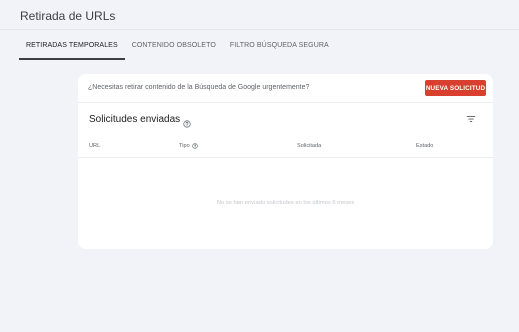 The image size is (519, 332). Describe the element at coordinates (259, 15) in the screenshot. I see `page-header: Retirada de URLs` at that location.